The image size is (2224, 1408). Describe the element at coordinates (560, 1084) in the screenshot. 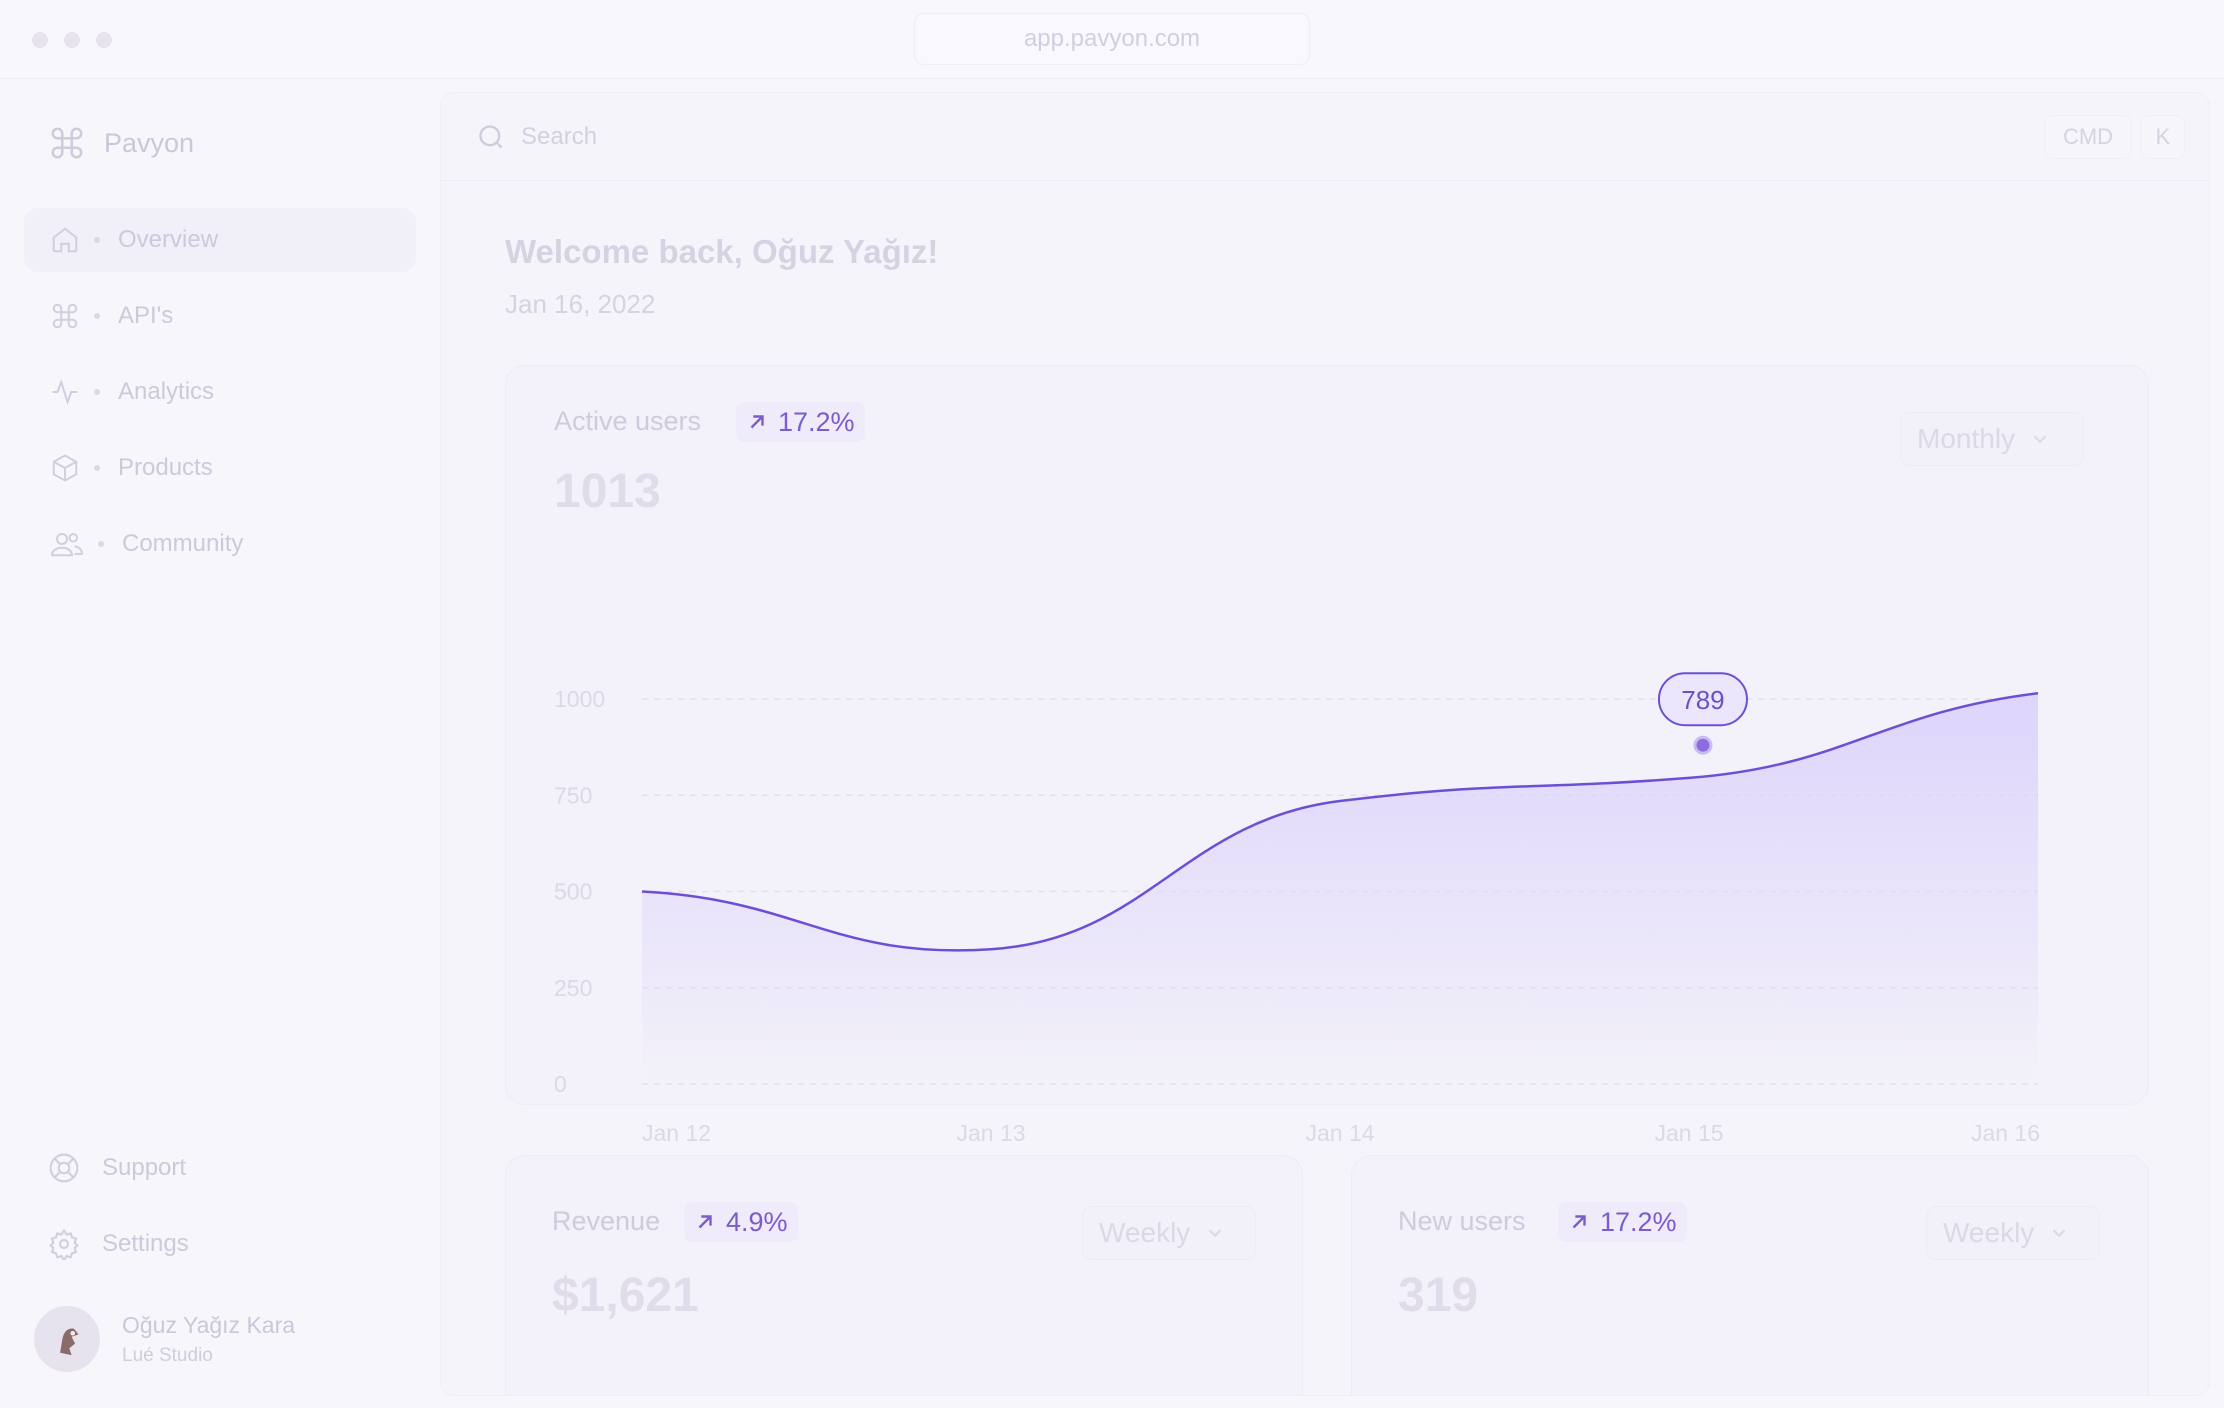

I see `y-tick-label: 0` at that location.